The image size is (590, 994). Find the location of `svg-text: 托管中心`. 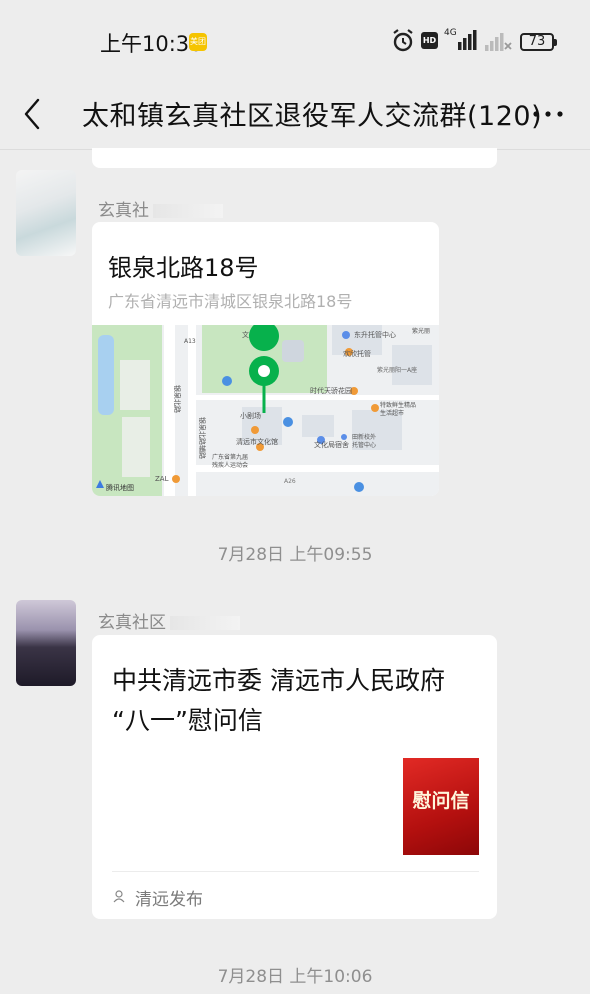

svg-text: 托管中心 is located at coordinates (364, 445).